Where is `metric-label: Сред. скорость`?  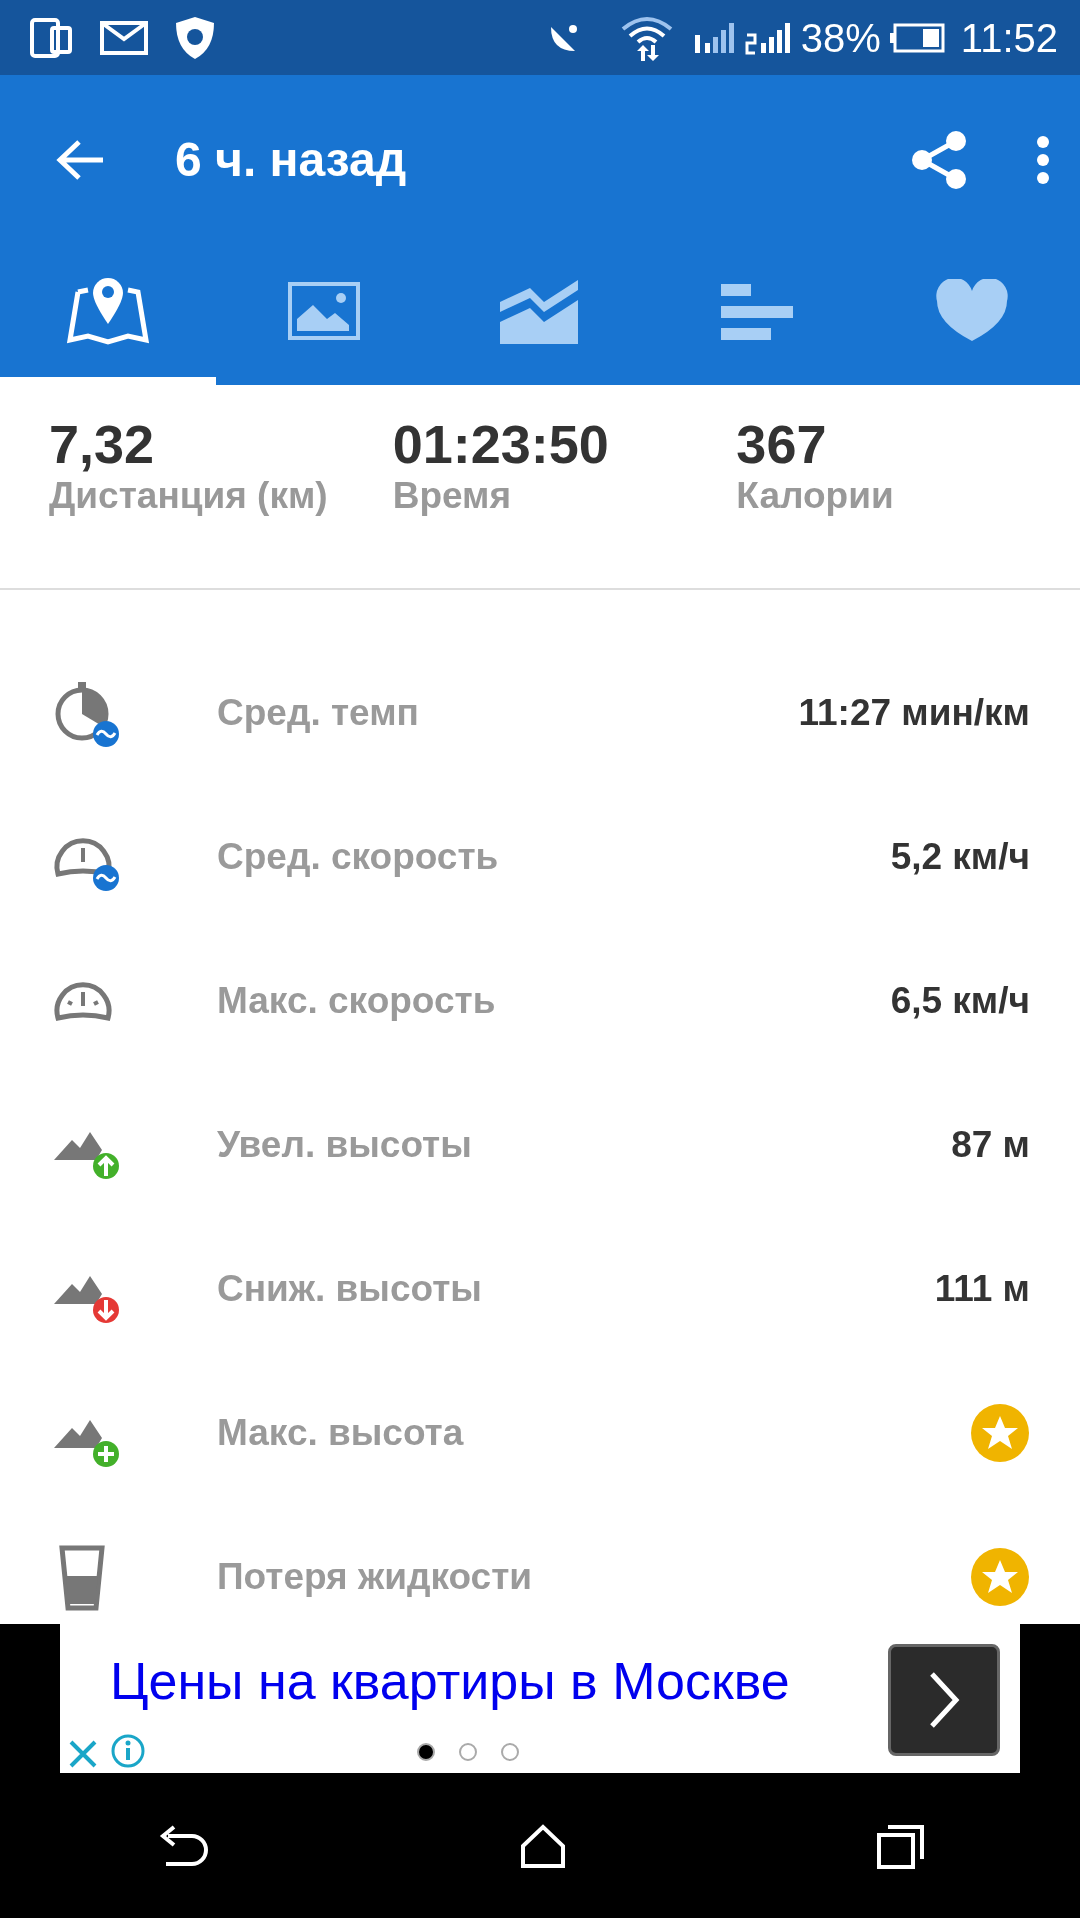 metric-label: Сред. скорость is located at coordinates (358, 857).